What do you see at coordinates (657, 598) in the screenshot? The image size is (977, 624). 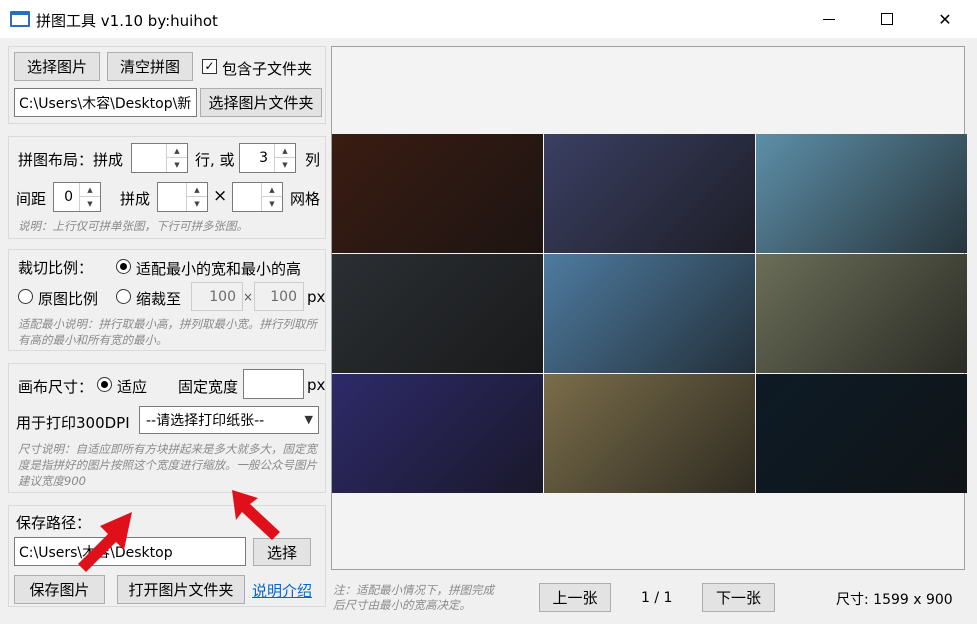 I see `page-indicator: 1 / 1` at bounding box center [657, 598].